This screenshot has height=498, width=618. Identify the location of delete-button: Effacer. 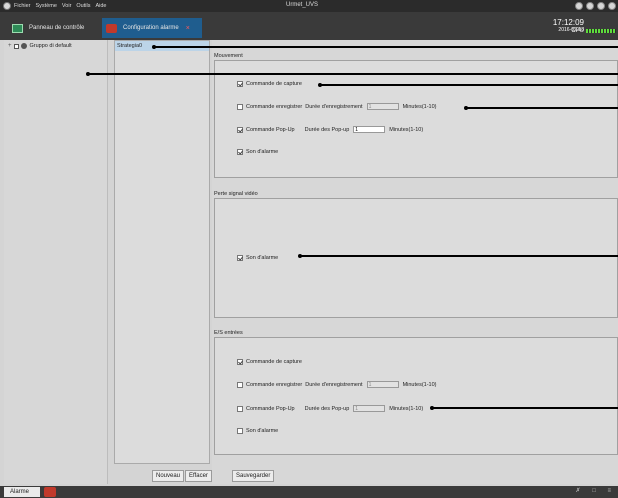
(198, 476).